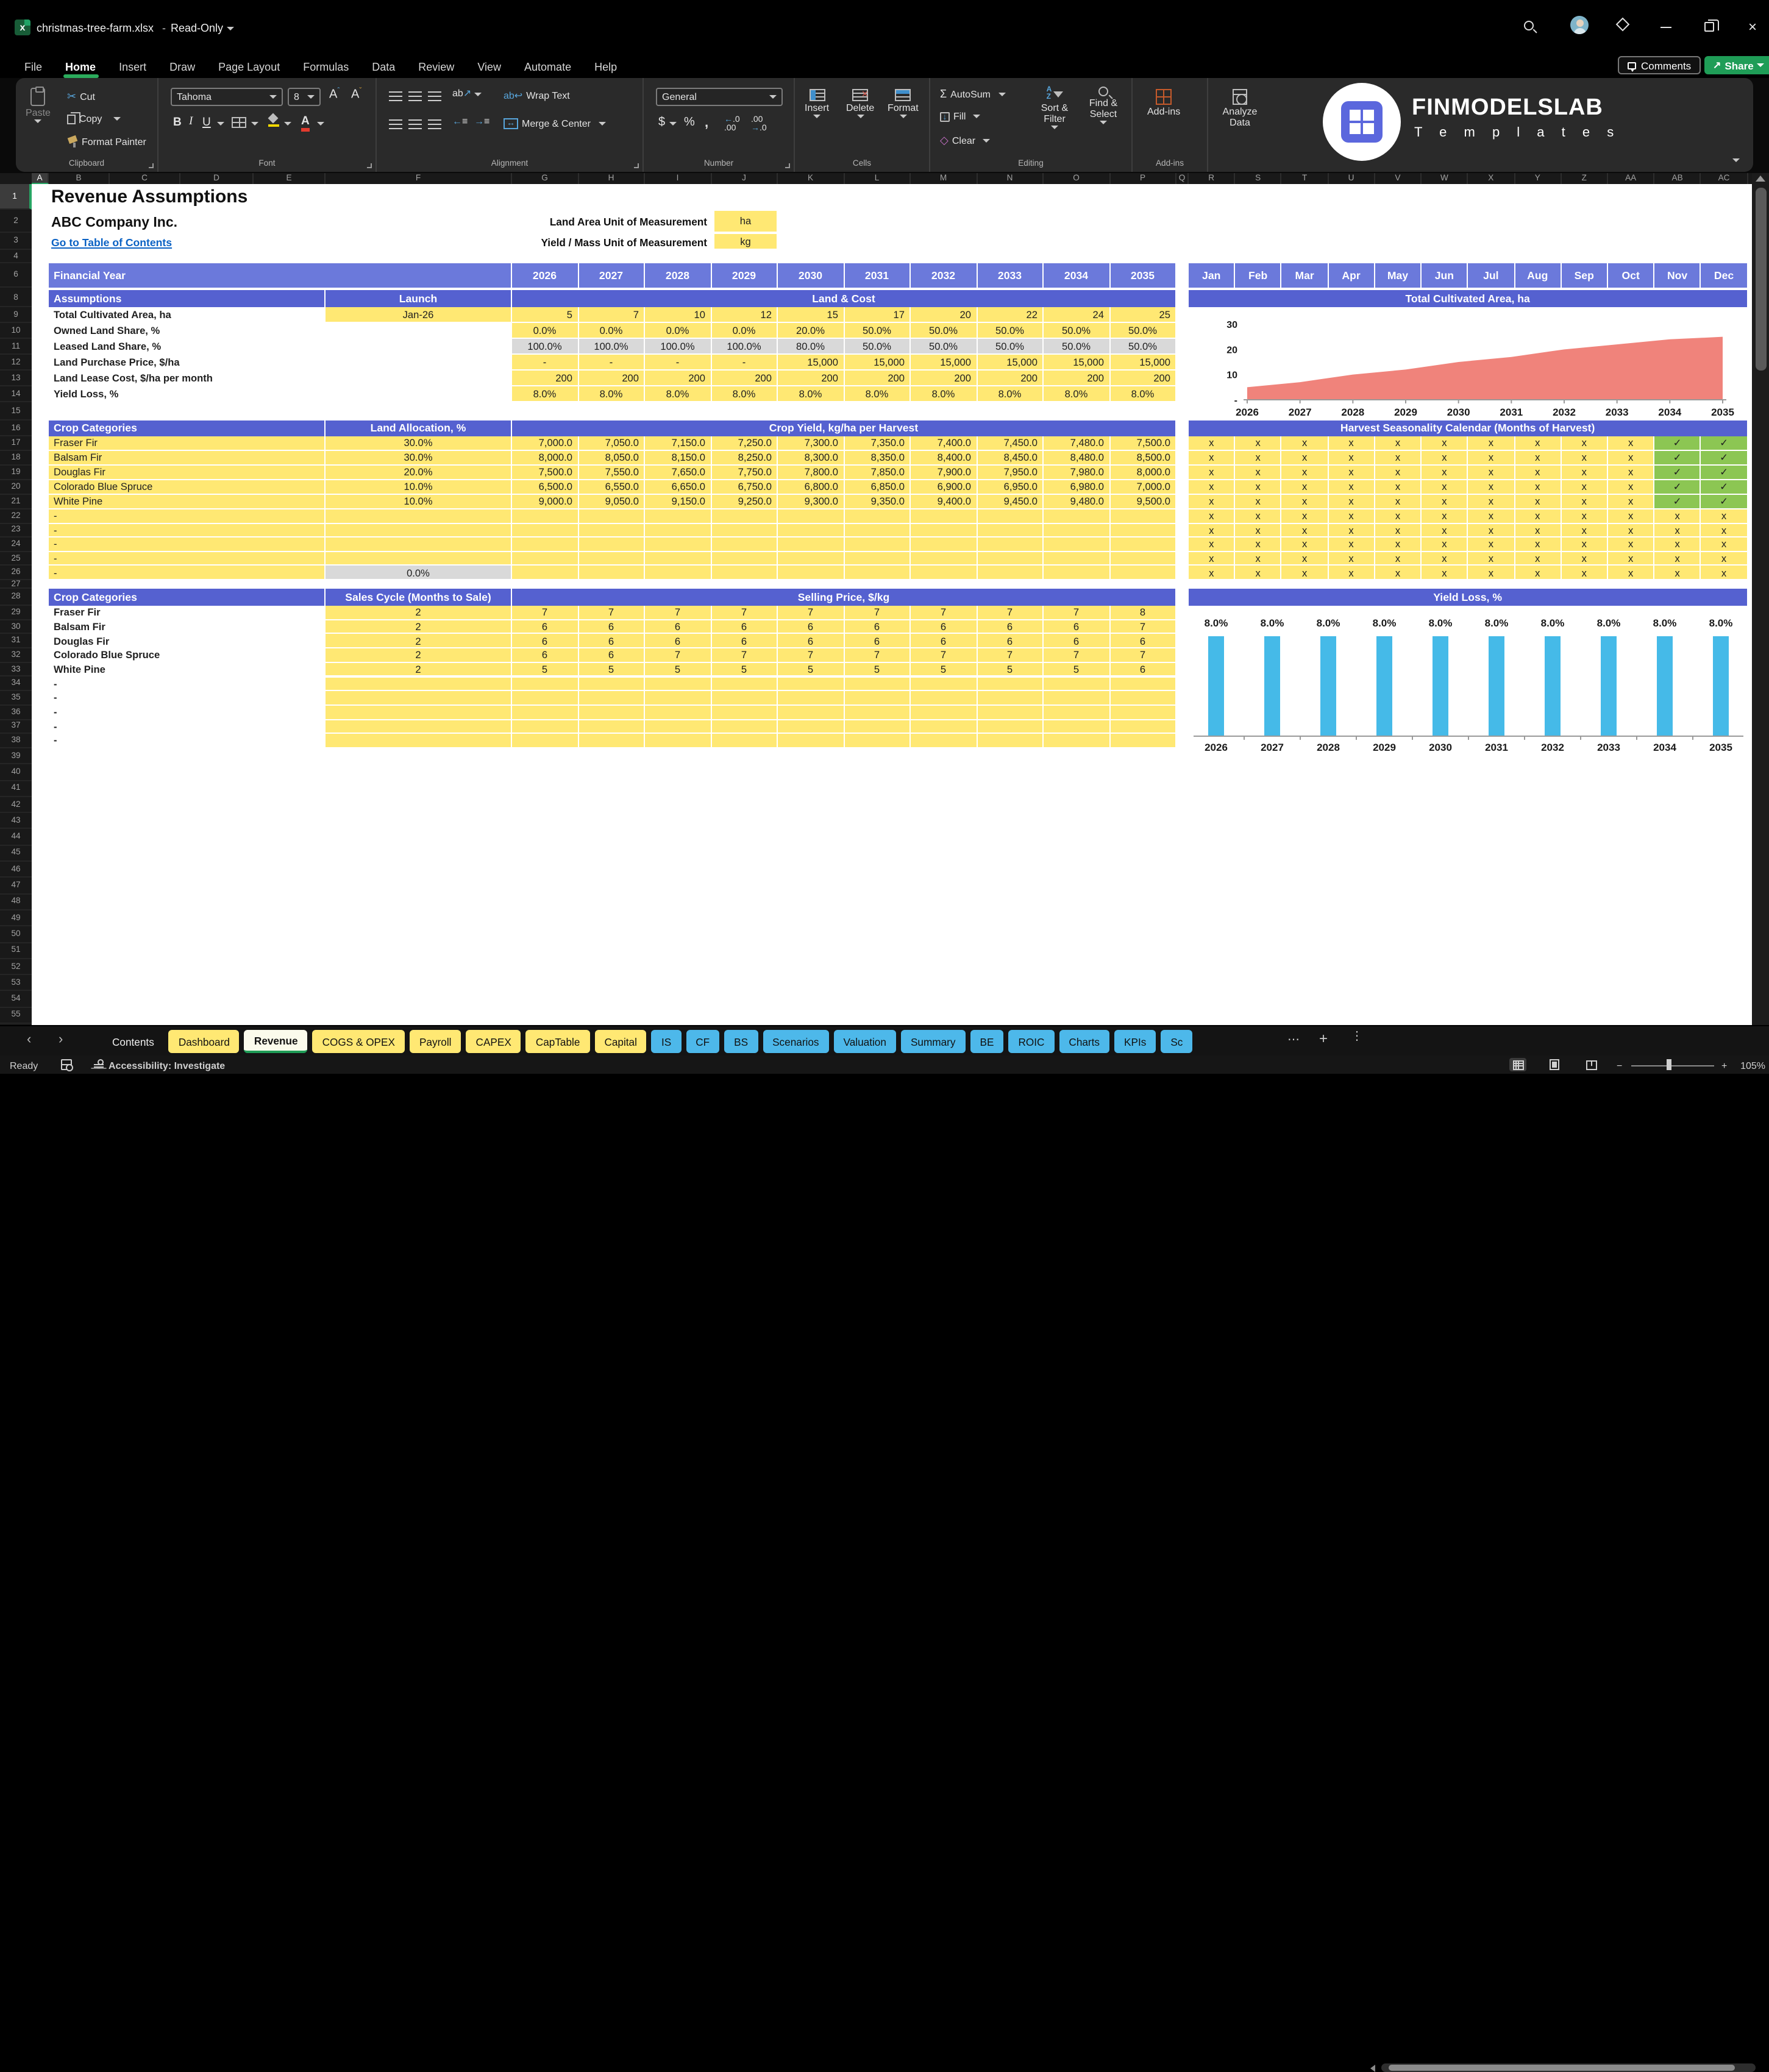  Describe the element at coordinates (689, 122) in the screenshot. I see `percent-icon: %` at that location.